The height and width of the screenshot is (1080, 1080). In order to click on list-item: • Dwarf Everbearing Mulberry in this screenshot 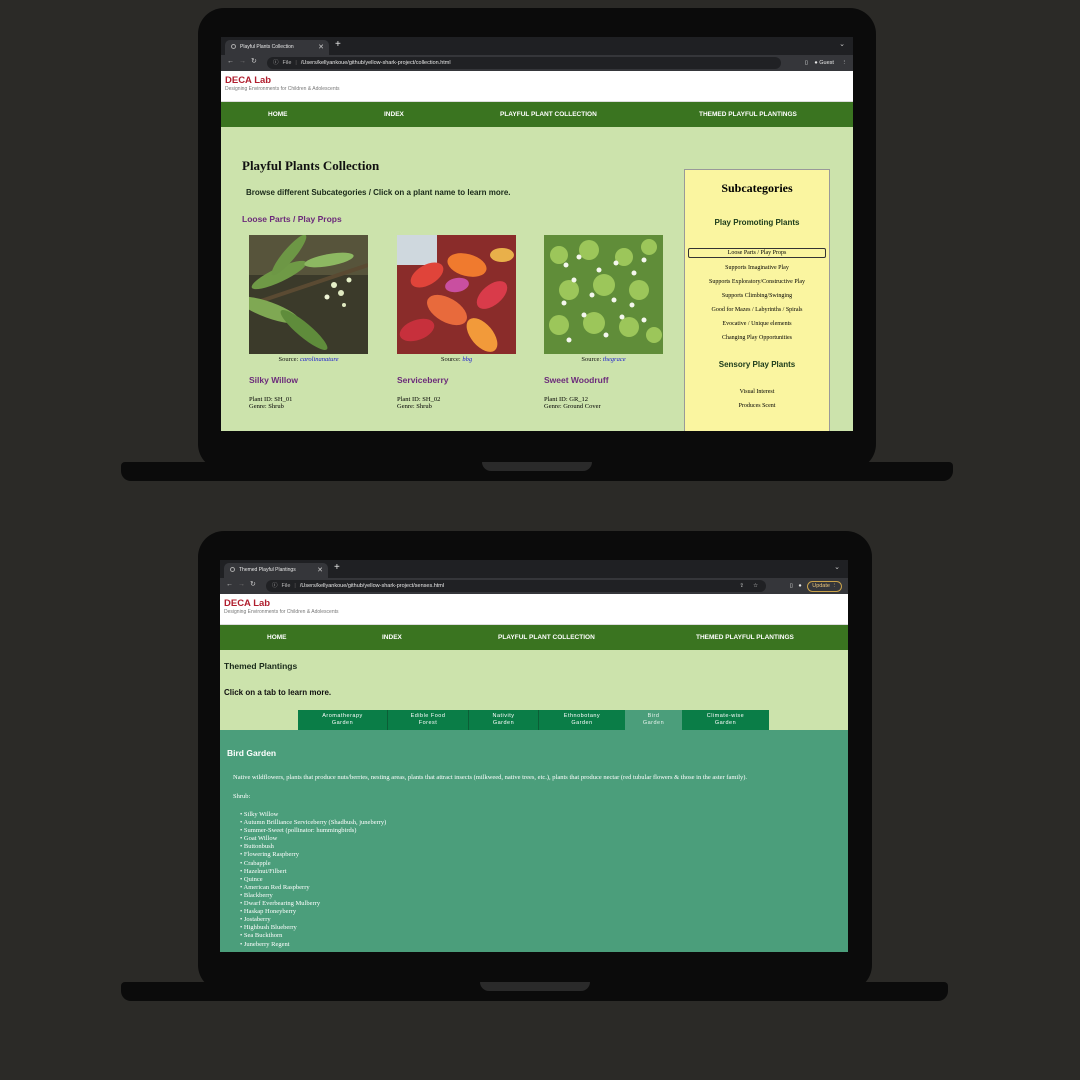, I will do `click(280, 904)`.